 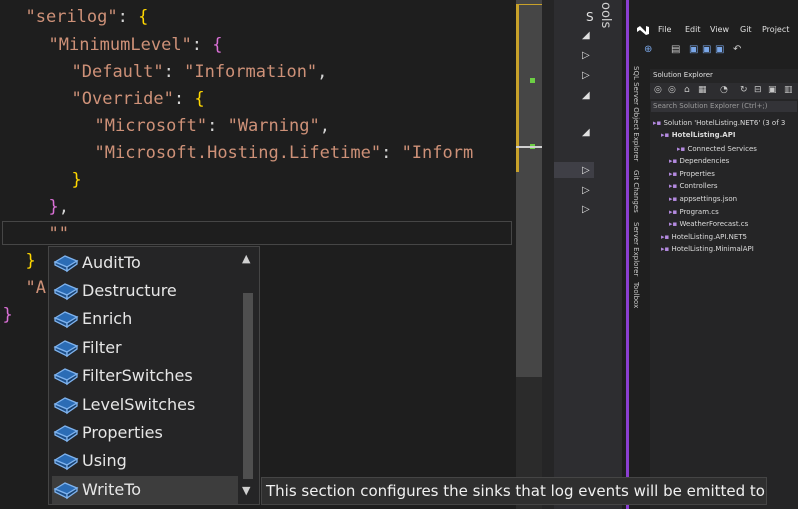 I want to click on home-icon: ⌂, so click(x=687, y=90).